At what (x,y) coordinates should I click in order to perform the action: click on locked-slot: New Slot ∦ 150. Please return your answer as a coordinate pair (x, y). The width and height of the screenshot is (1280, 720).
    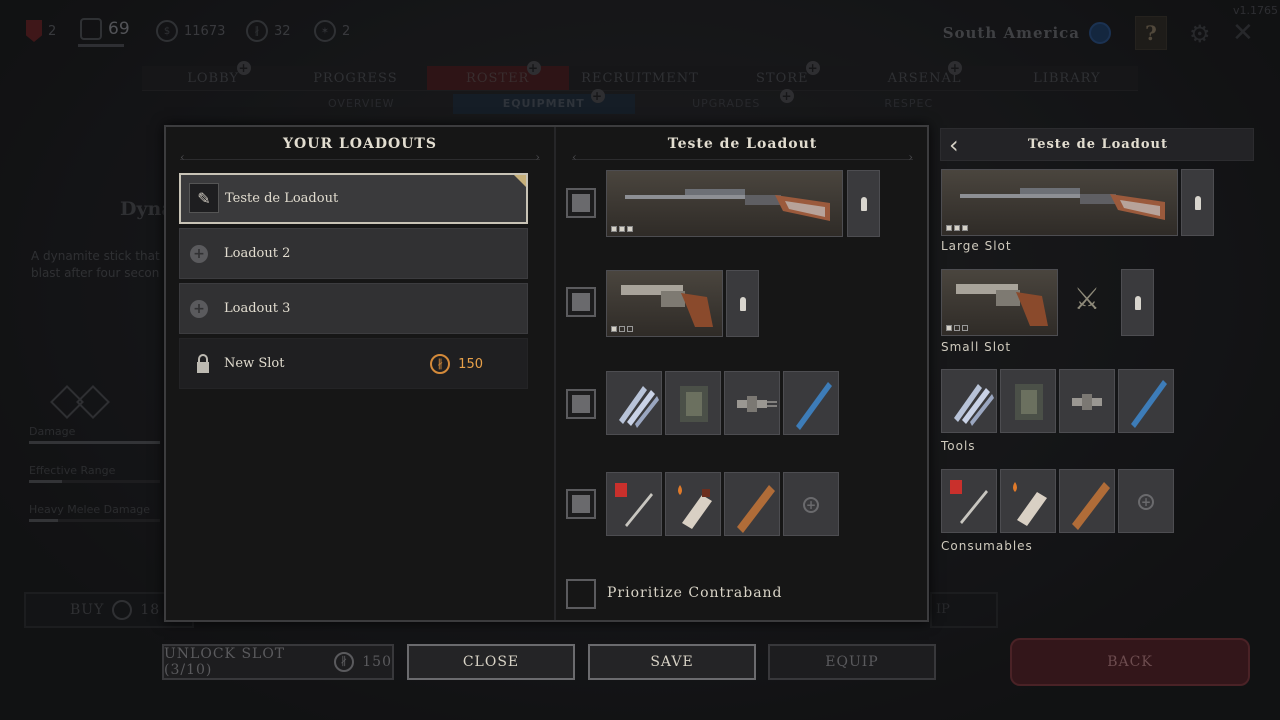
    Looking at the image, I should click on (353, 363).